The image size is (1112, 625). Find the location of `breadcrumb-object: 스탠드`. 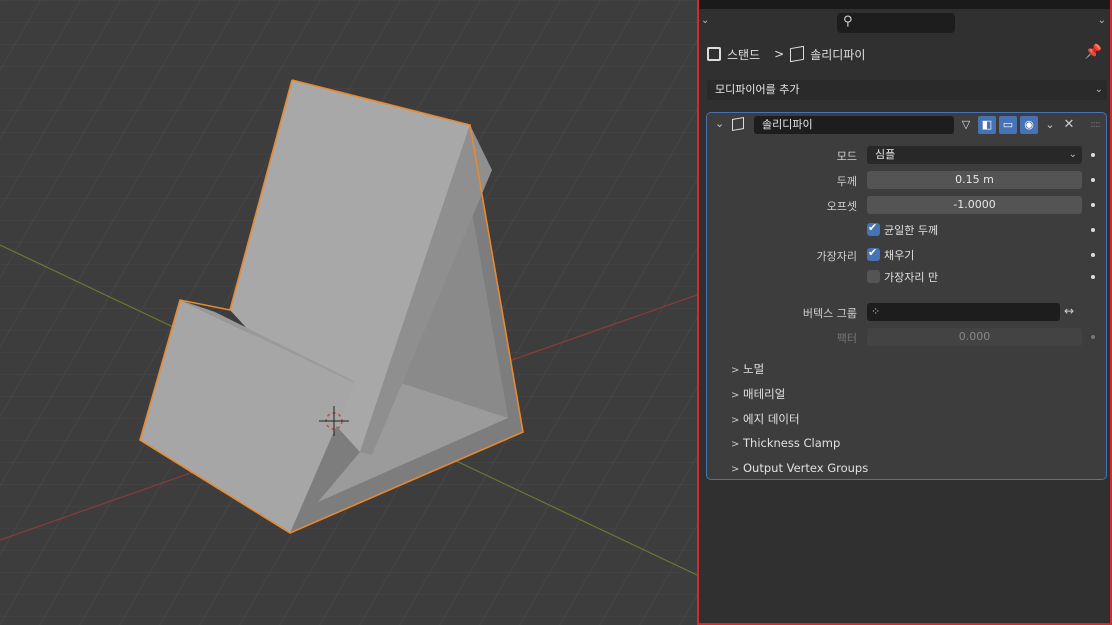

breadcrumb-object: 스탠드 is located at coordinates (743, 54).